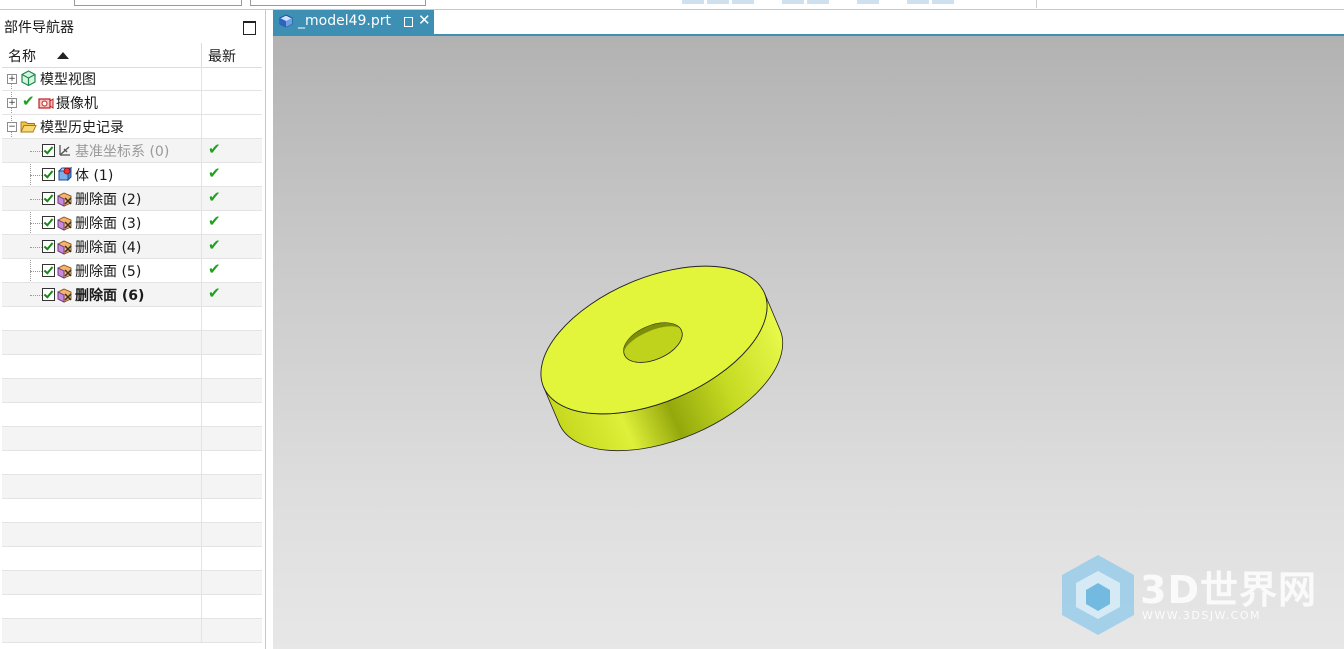  I want to click on toolbar-separator, so click(1036, 4).